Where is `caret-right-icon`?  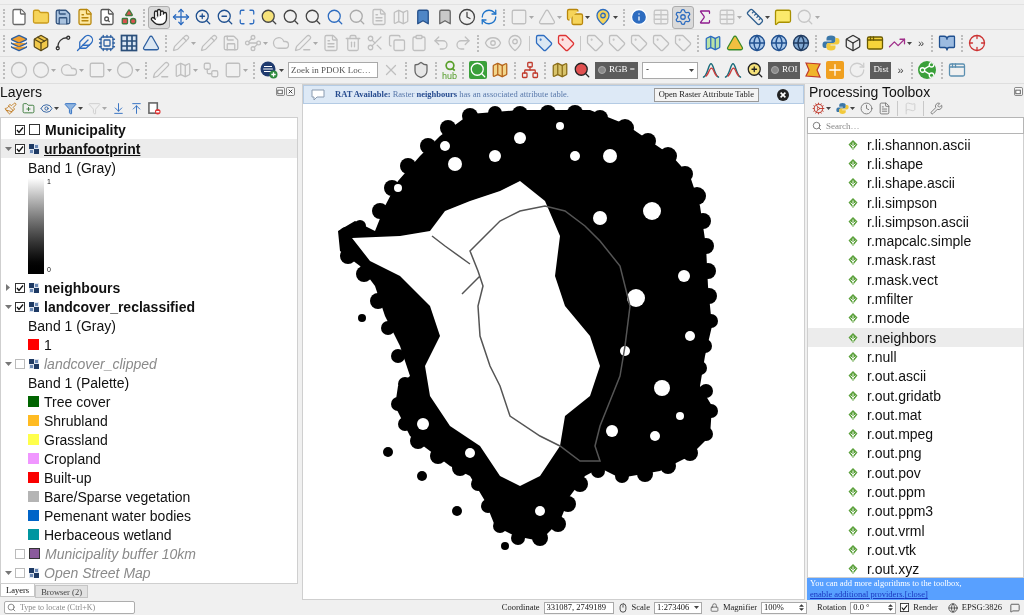
caret-right-icon is located at coordinates (8, 287).